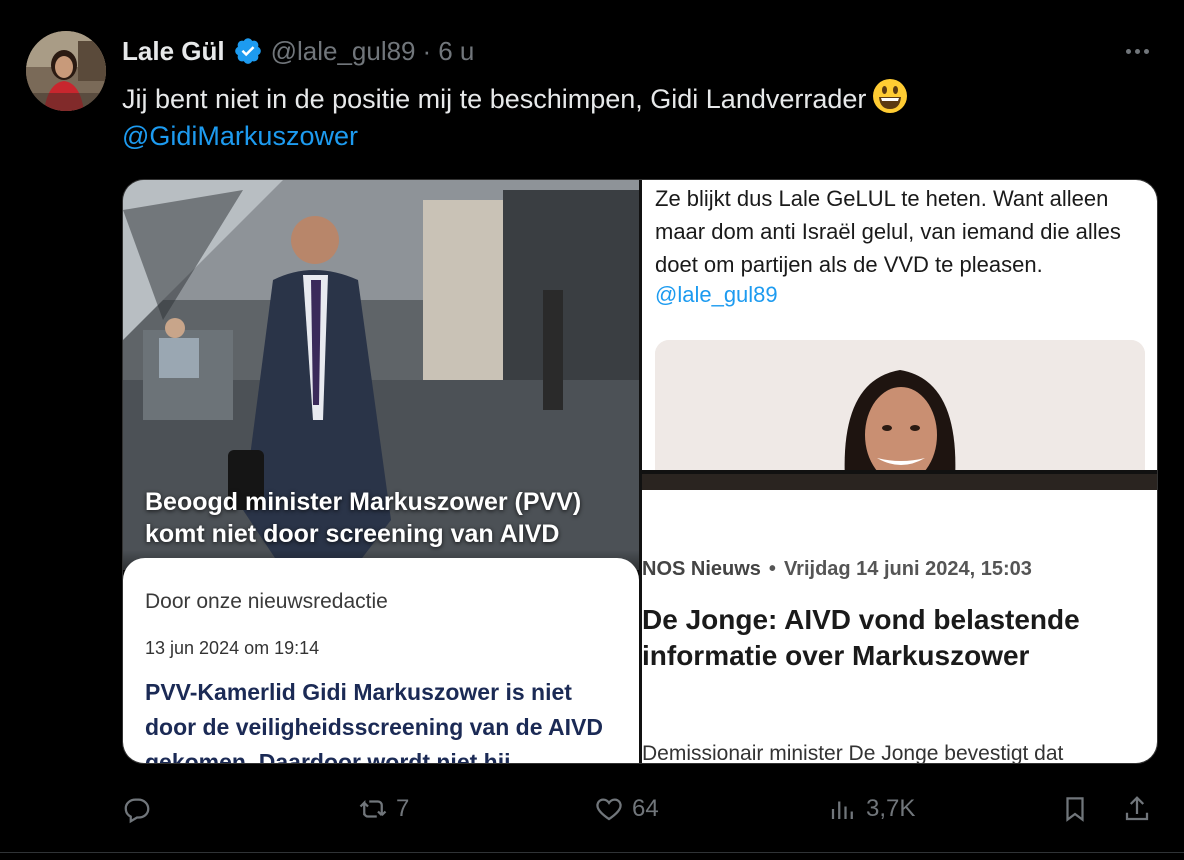 The height and width of the screenshot is (860, 1184). Describe the element at coordinates (842, 810) in the screenshot. I see `views-chart-icon` at that location.